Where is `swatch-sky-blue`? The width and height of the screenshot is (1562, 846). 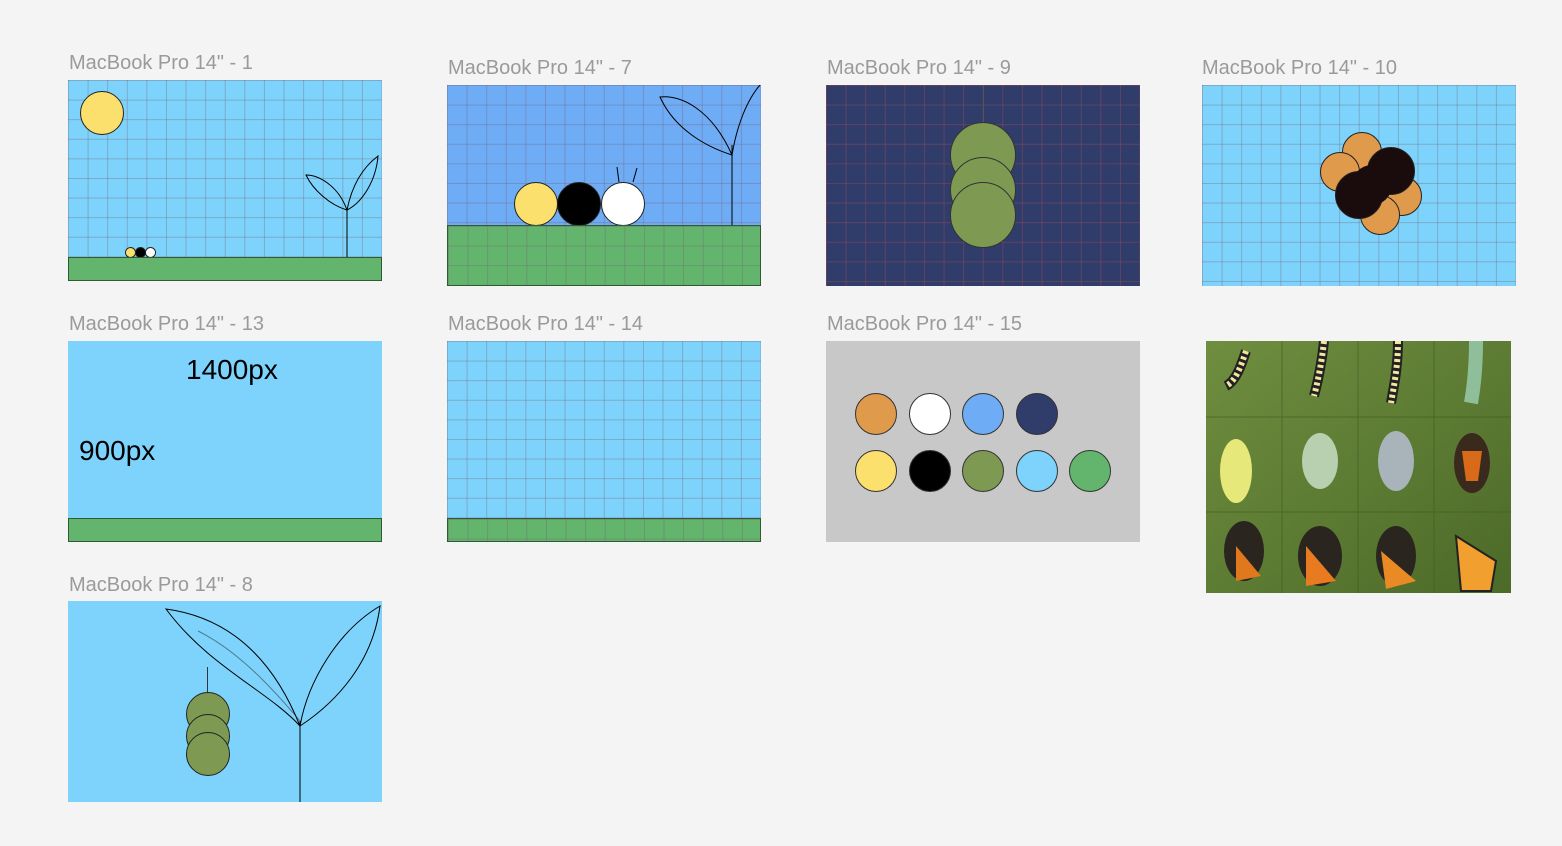
swatch-sky-blue is located at coordinates (983, 414).